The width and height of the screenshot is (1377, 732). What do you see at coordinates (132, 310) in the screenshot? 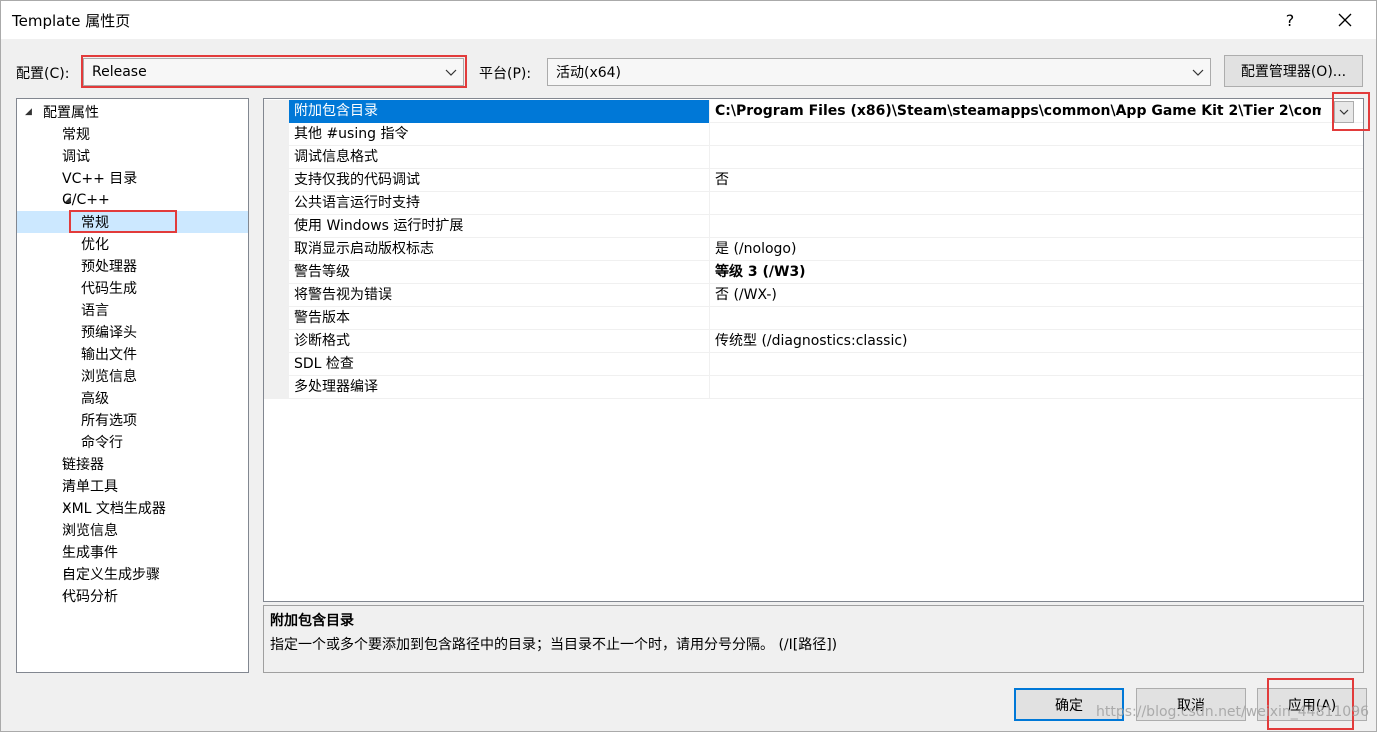
I see `tree-item: 语言` at bounding box center [132, 310].